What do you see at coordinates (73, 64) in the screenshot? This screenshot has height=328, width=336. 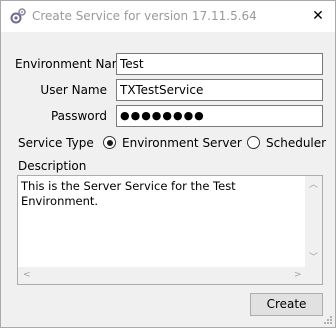 I see `environment-name-label: Environment Name` at bounding box center [73, 64].